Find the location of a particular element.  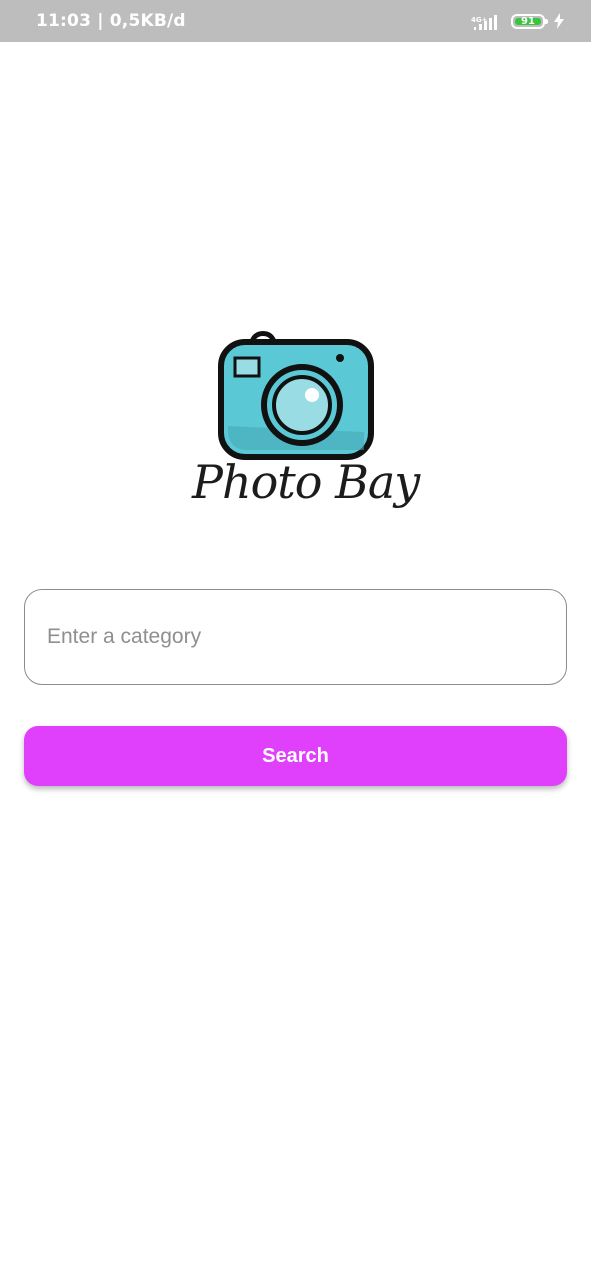

status-time-speed: 11:03 | 0,5KB/d is located at coordinates (111, 21).